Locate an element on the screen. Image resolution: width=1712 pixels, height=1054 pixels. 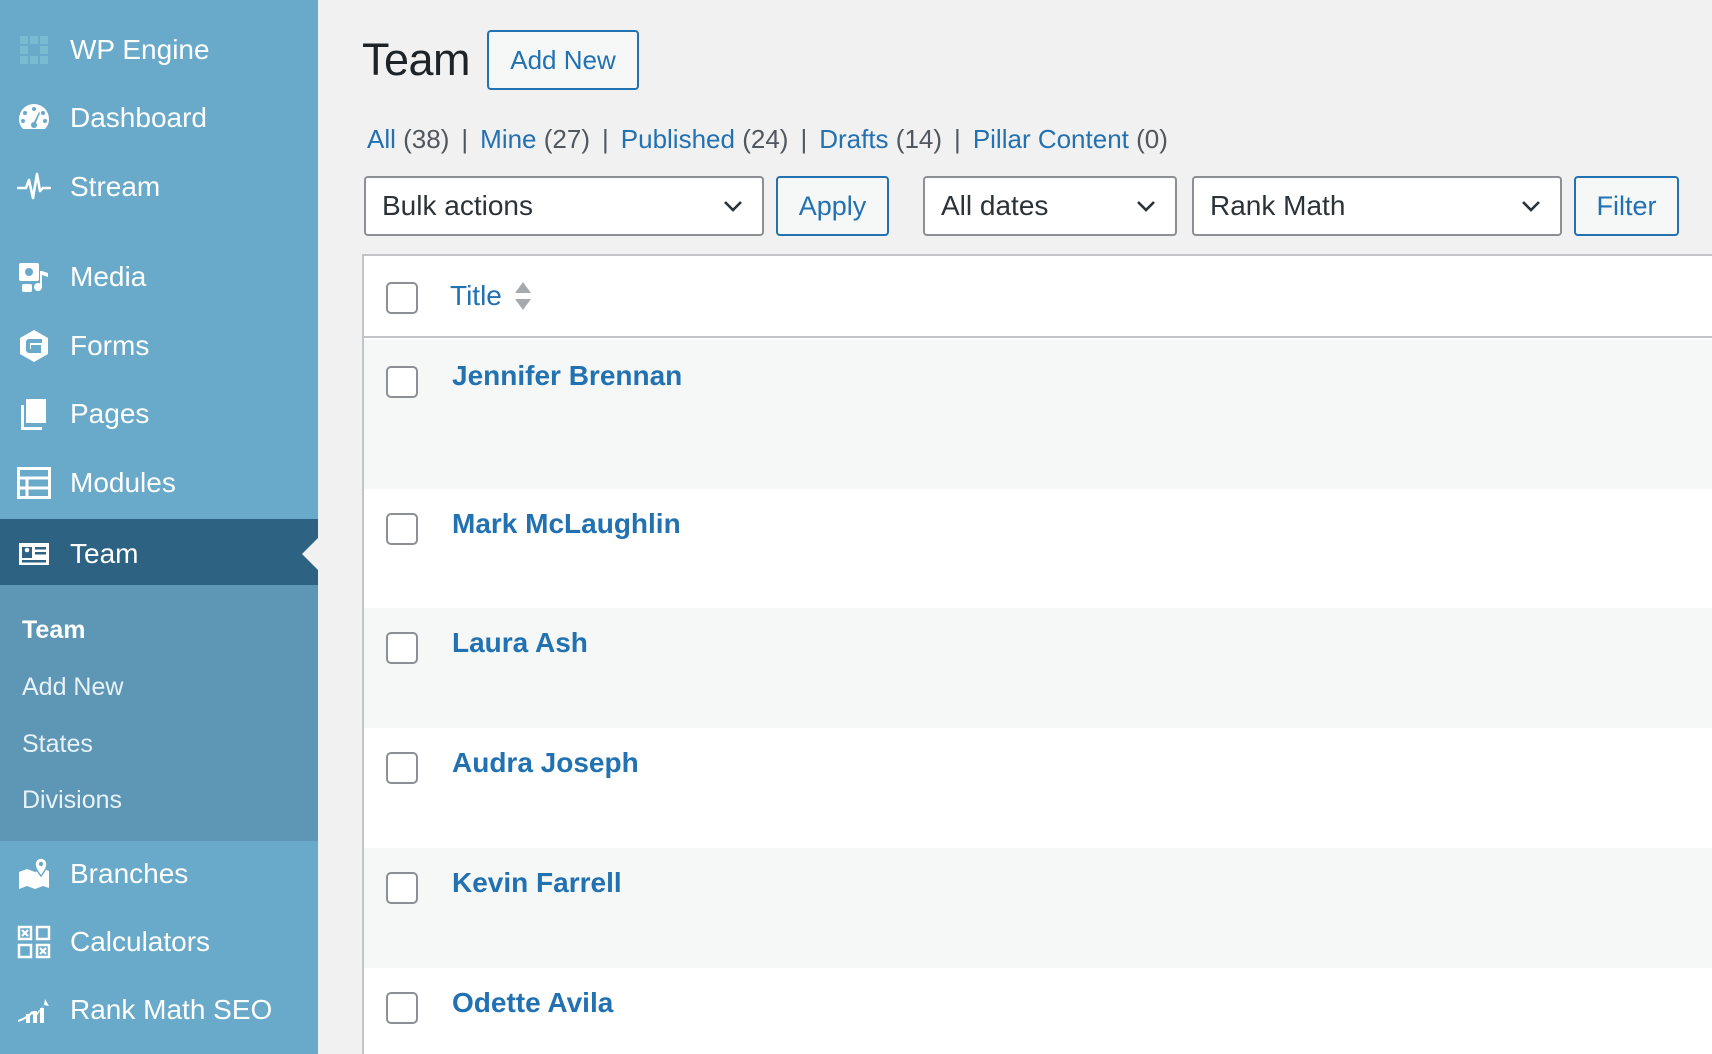
team-submenu: Team Add New States Divisions is located at coordinates (159, 713).